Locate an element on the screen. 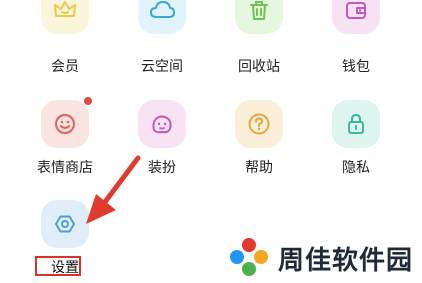  crown-icon is located at coordinates (65, 17).